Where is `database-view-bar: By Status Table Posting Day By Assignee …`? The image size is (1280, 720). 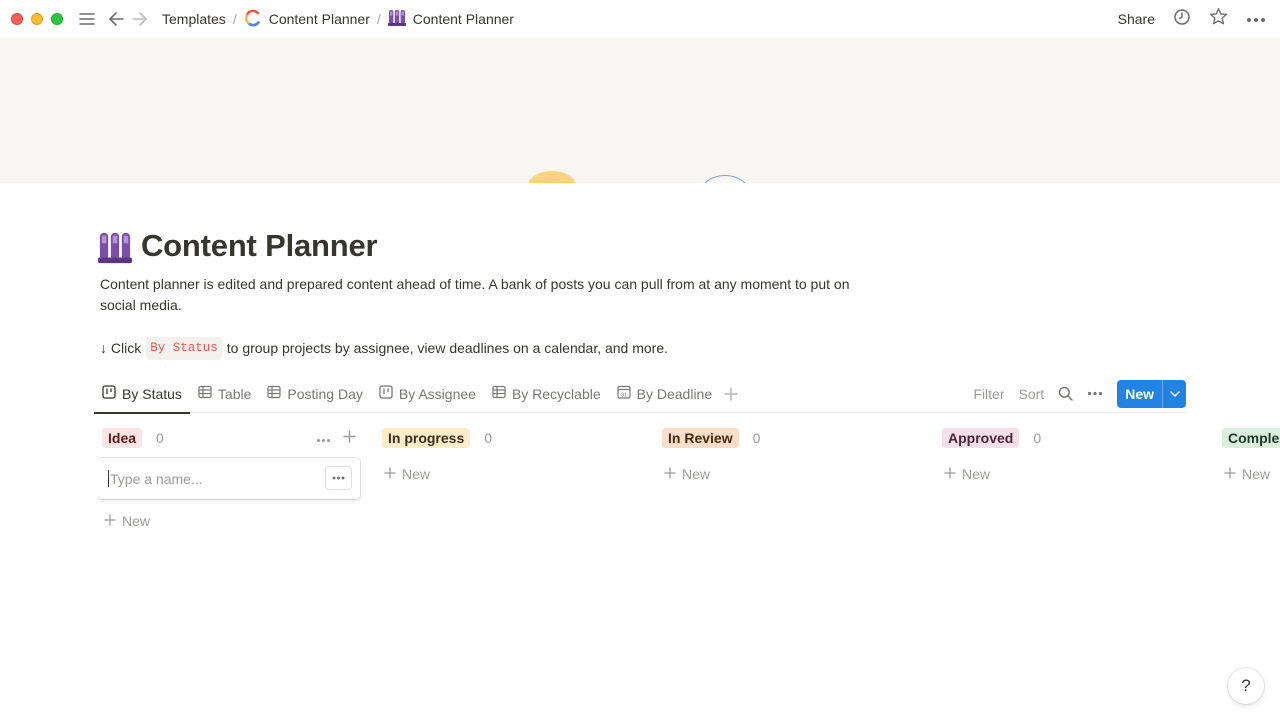 database-view-bar: By Status Table Posting Day By Assignee … is located at coordinates (640, 394).